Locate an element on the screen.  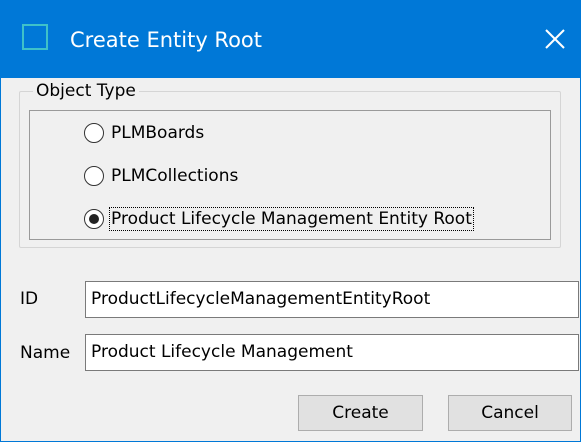
radio-label: PLMBoards is located at coordinates (158, 133).